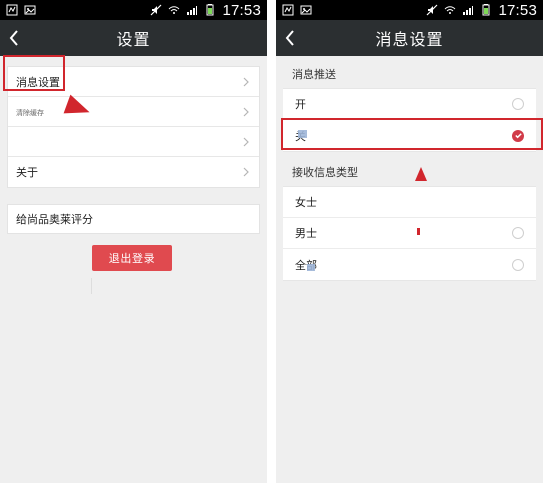 This screenshot has width=543, height=483. What do you see at coordinates (91, 286) in the screenshot?
I see `decorative-line` at bounding box center [91, 286].